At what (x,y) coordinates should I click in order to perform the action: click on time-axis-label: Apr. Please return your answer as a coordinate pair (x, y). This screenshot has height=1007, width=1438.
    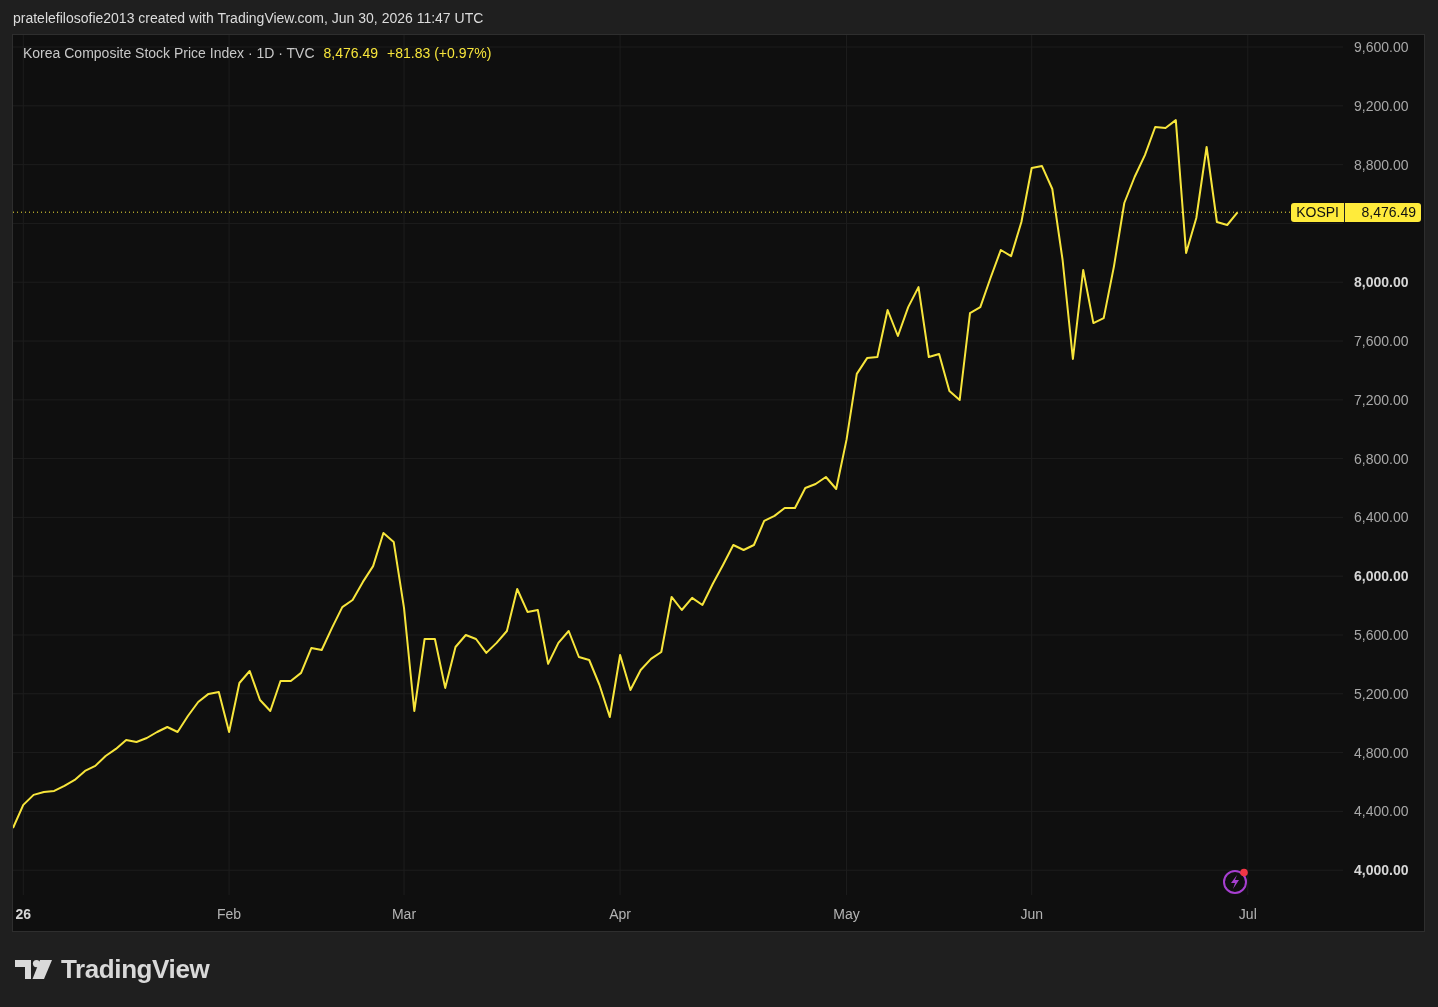
    Looking at the image, I should click on (620, 914).